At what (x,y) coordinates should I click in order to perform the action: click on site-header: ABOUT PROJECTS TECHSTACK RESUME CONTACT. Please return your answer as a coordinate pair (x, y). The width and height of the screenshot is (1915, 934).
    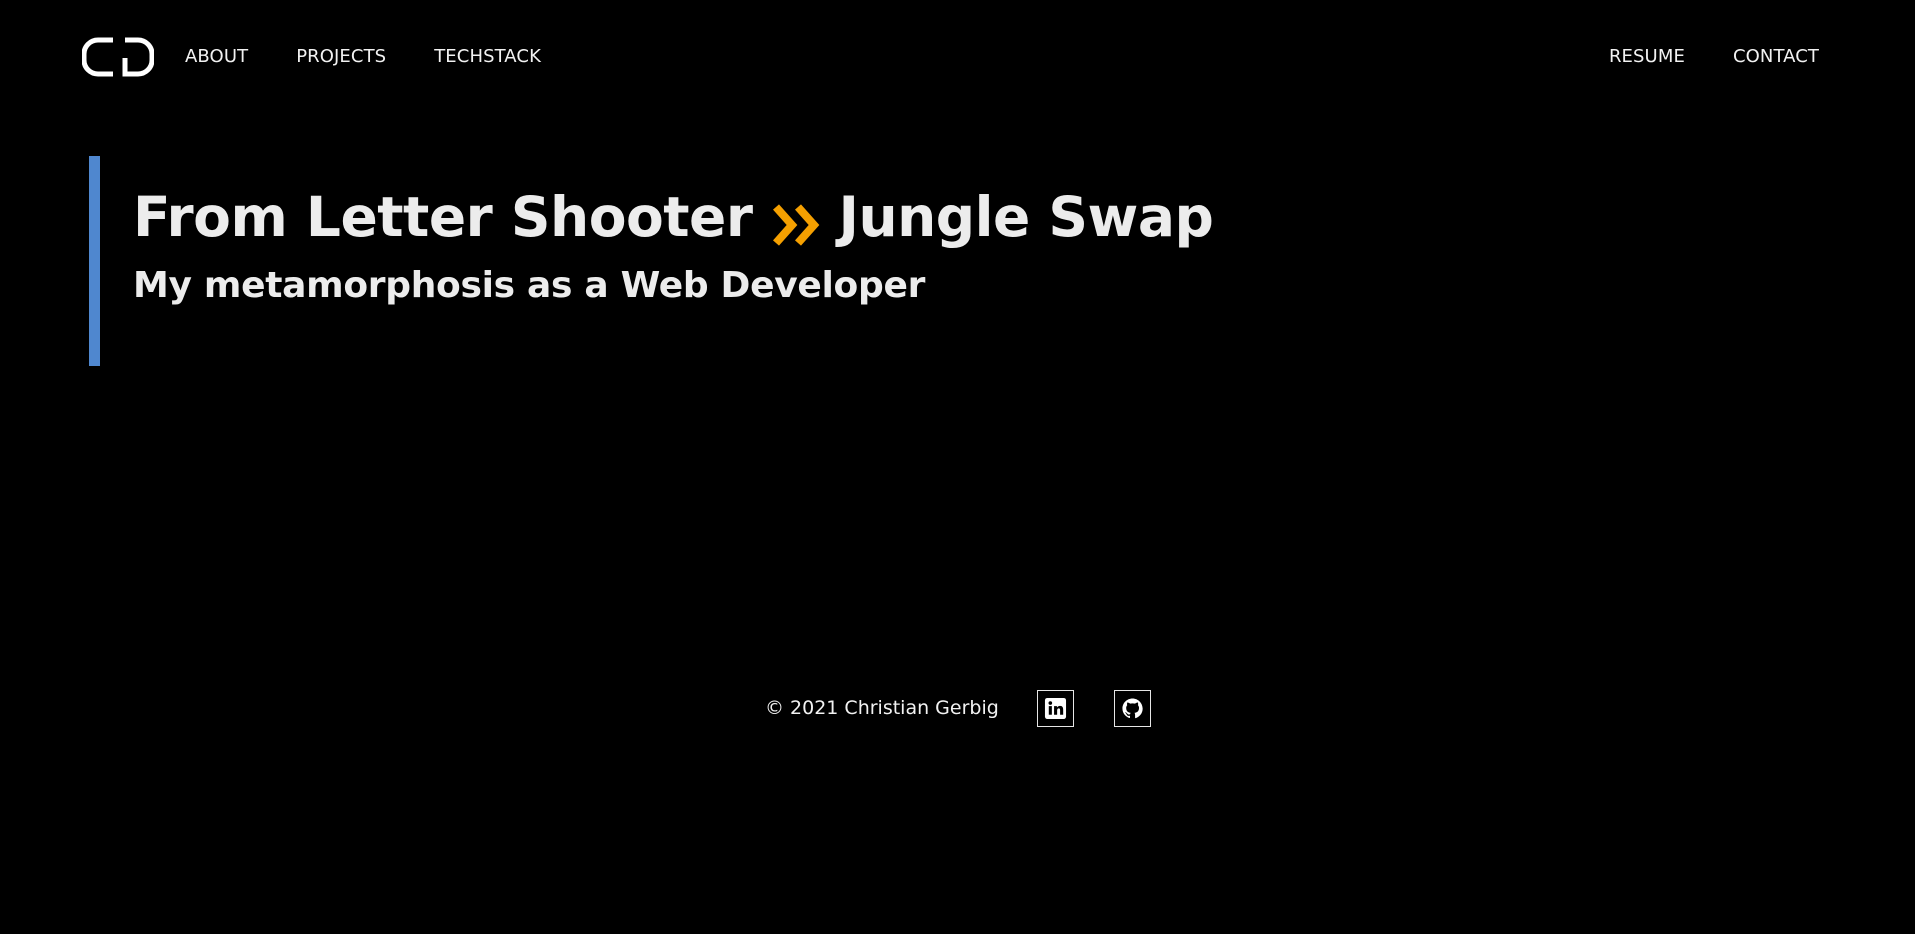
    Looking at the image, I should click on (957, 58).